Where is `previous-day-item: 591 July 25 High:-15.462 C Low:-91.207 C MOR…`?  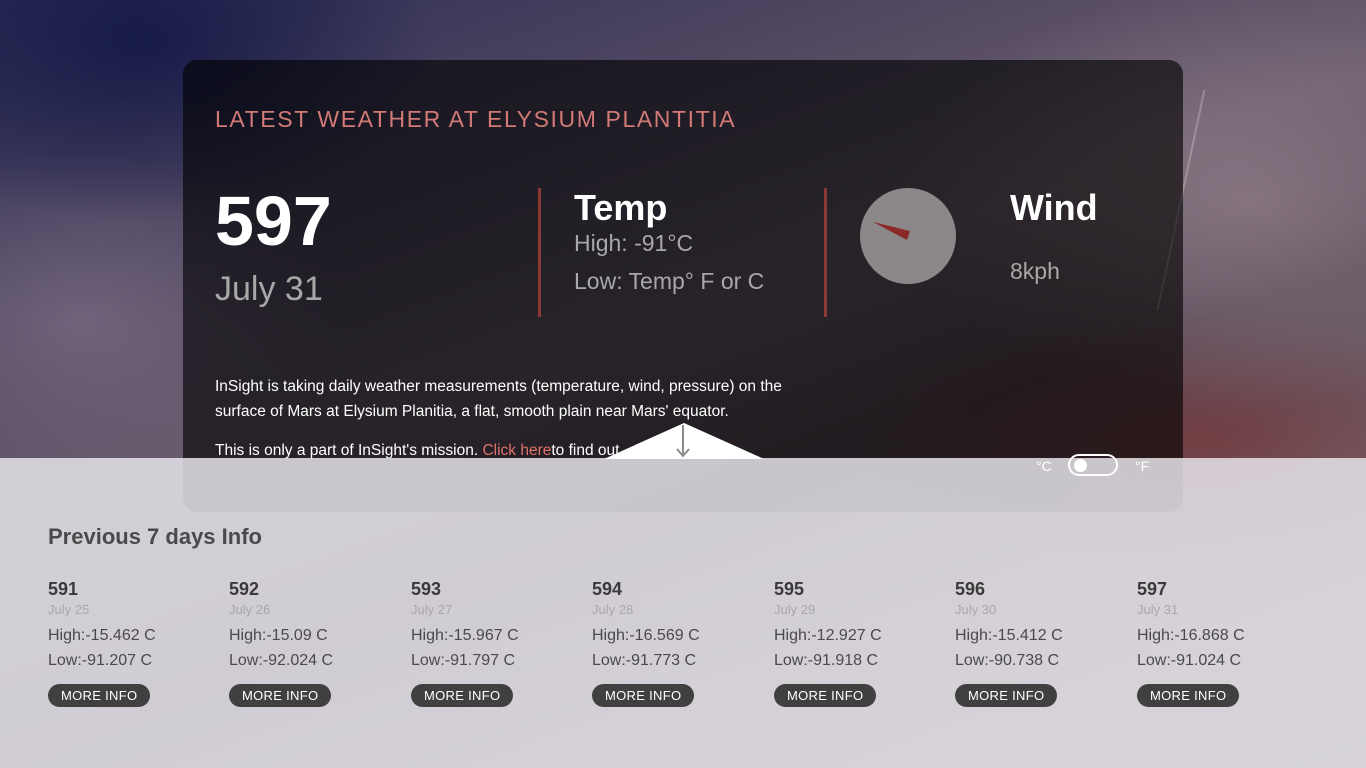 previous-day-item: 591 July 25 High:-15.462 C Low:-91.207 C MOR… is located at coordinates (133, 642).